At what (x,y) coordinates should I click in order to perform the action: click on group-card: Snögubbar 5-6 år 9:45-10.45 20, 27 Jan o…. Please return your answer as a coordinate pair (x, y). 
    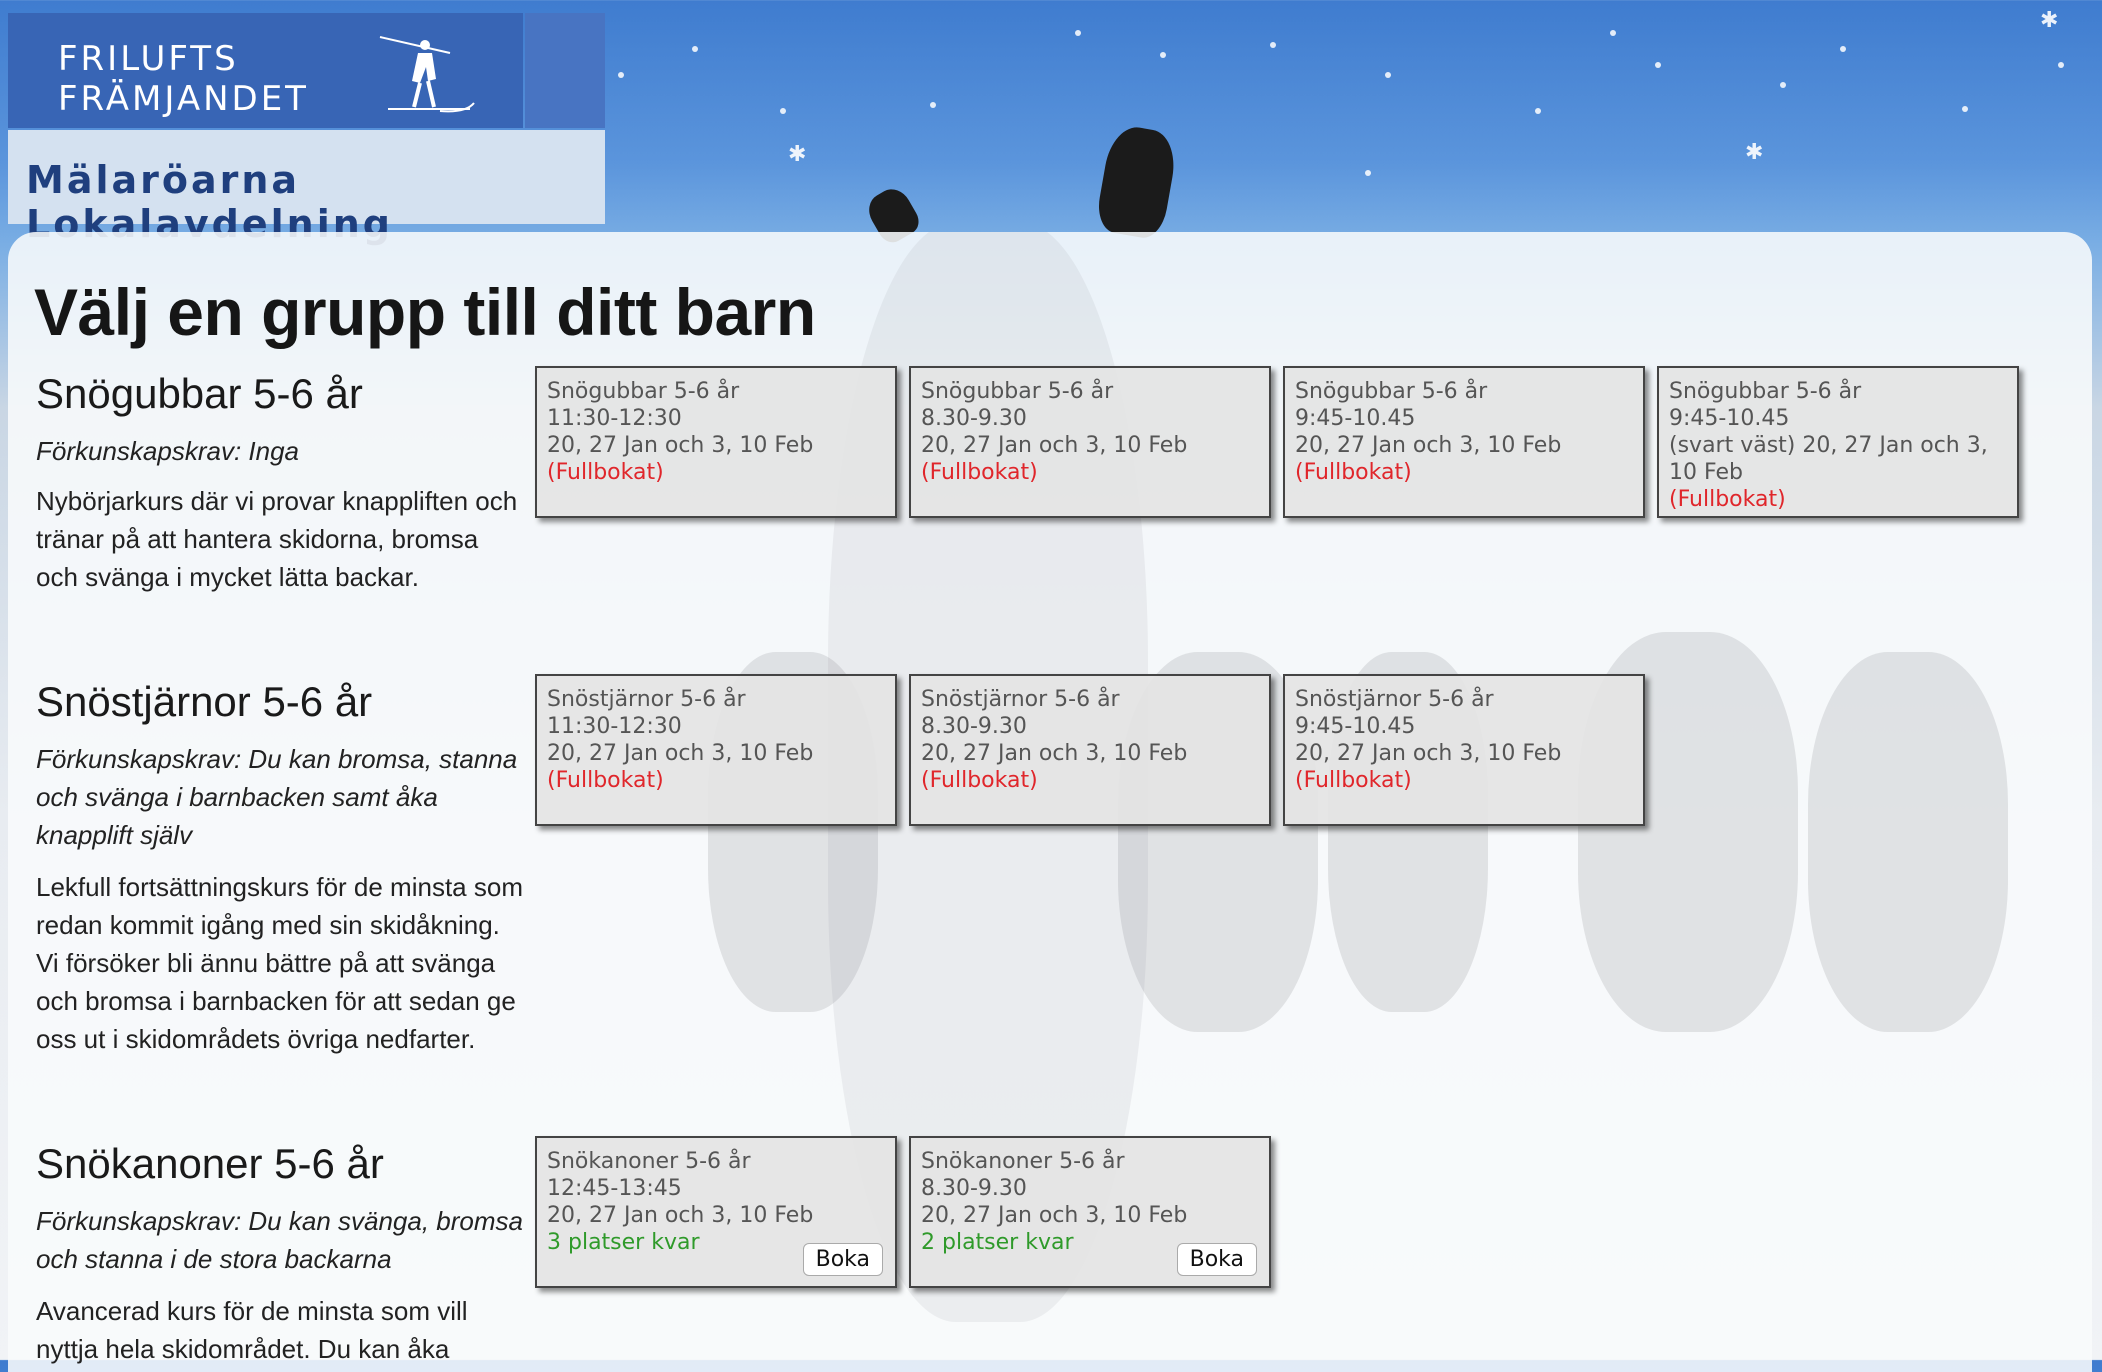
    Looking at the image, I should click on (1464, 442).